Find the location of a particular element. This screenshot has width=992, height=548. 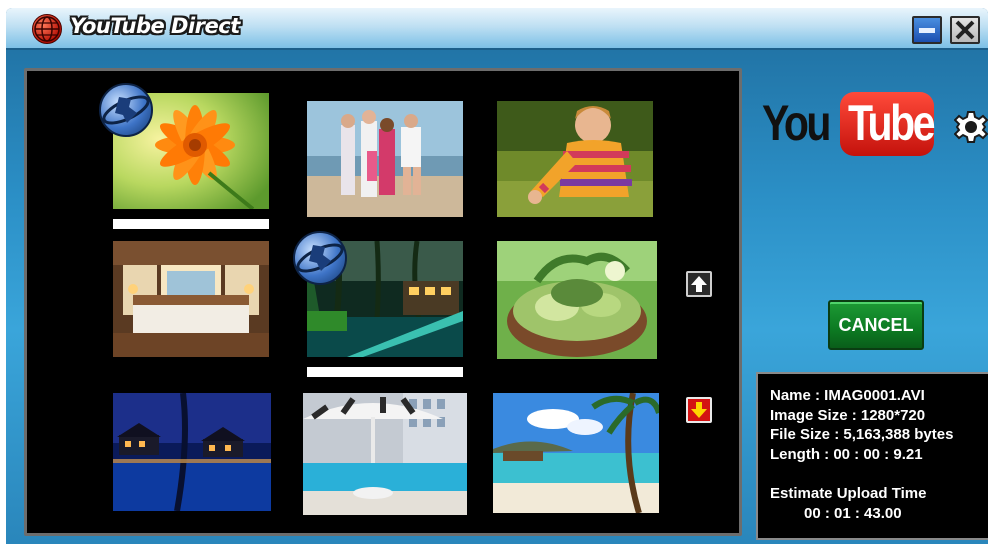

minimize-icon is located at coordinates (927, 30).